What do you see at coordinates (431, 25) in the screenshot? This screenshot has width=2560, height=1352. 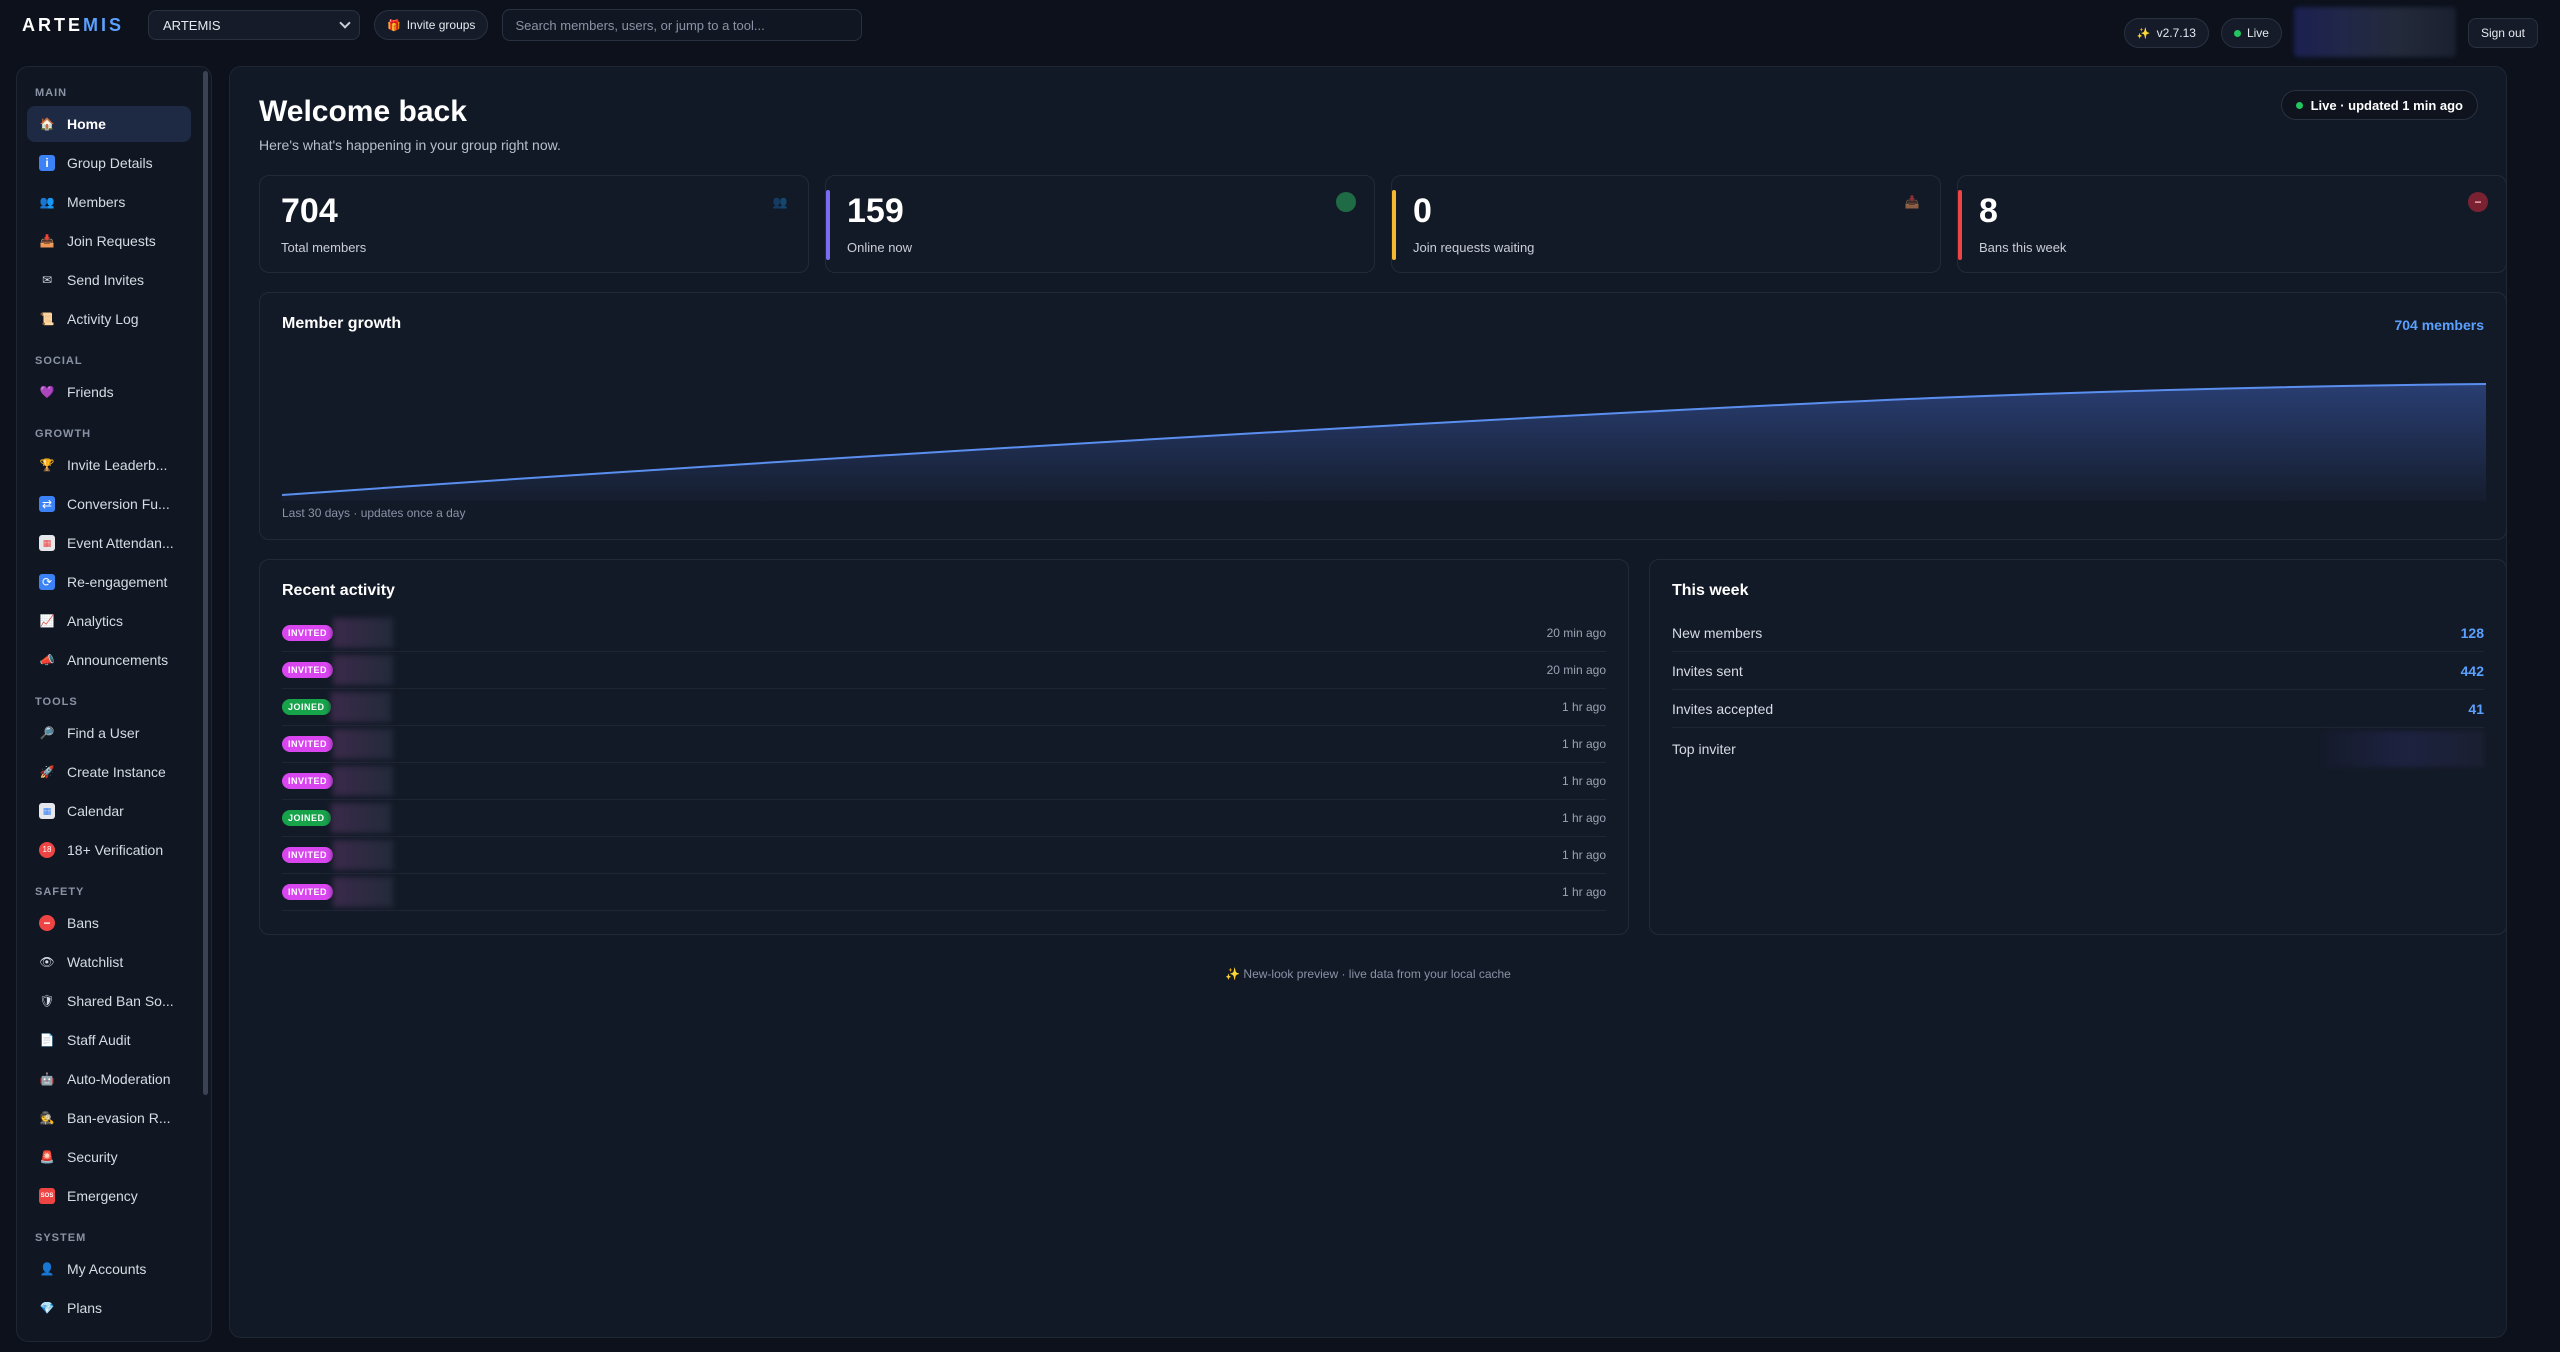 I see `invite-groups-button: 🎁 Invite groups` at bounding box center [431, 25].